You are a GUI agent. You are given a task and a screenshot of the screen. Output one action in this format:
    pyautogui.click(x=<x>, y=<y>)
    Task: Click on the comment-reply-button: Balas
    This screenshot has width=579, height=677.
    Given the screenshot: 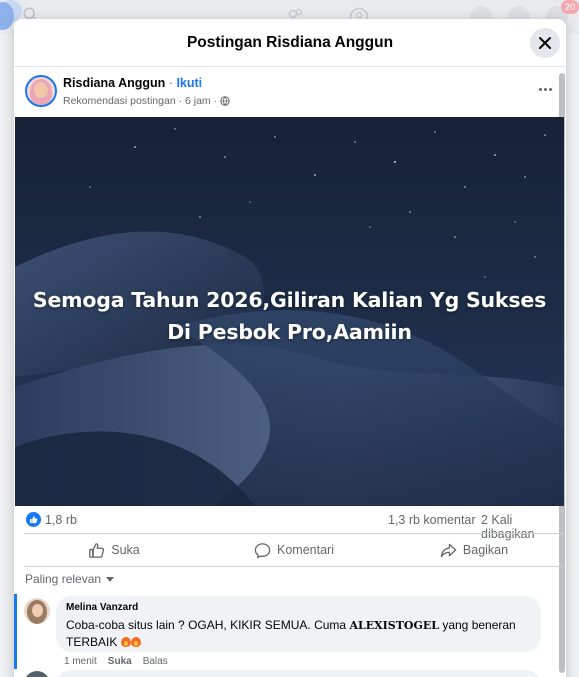 What is the action you would take?
    pyautogui.click(x=155, y=661)
    